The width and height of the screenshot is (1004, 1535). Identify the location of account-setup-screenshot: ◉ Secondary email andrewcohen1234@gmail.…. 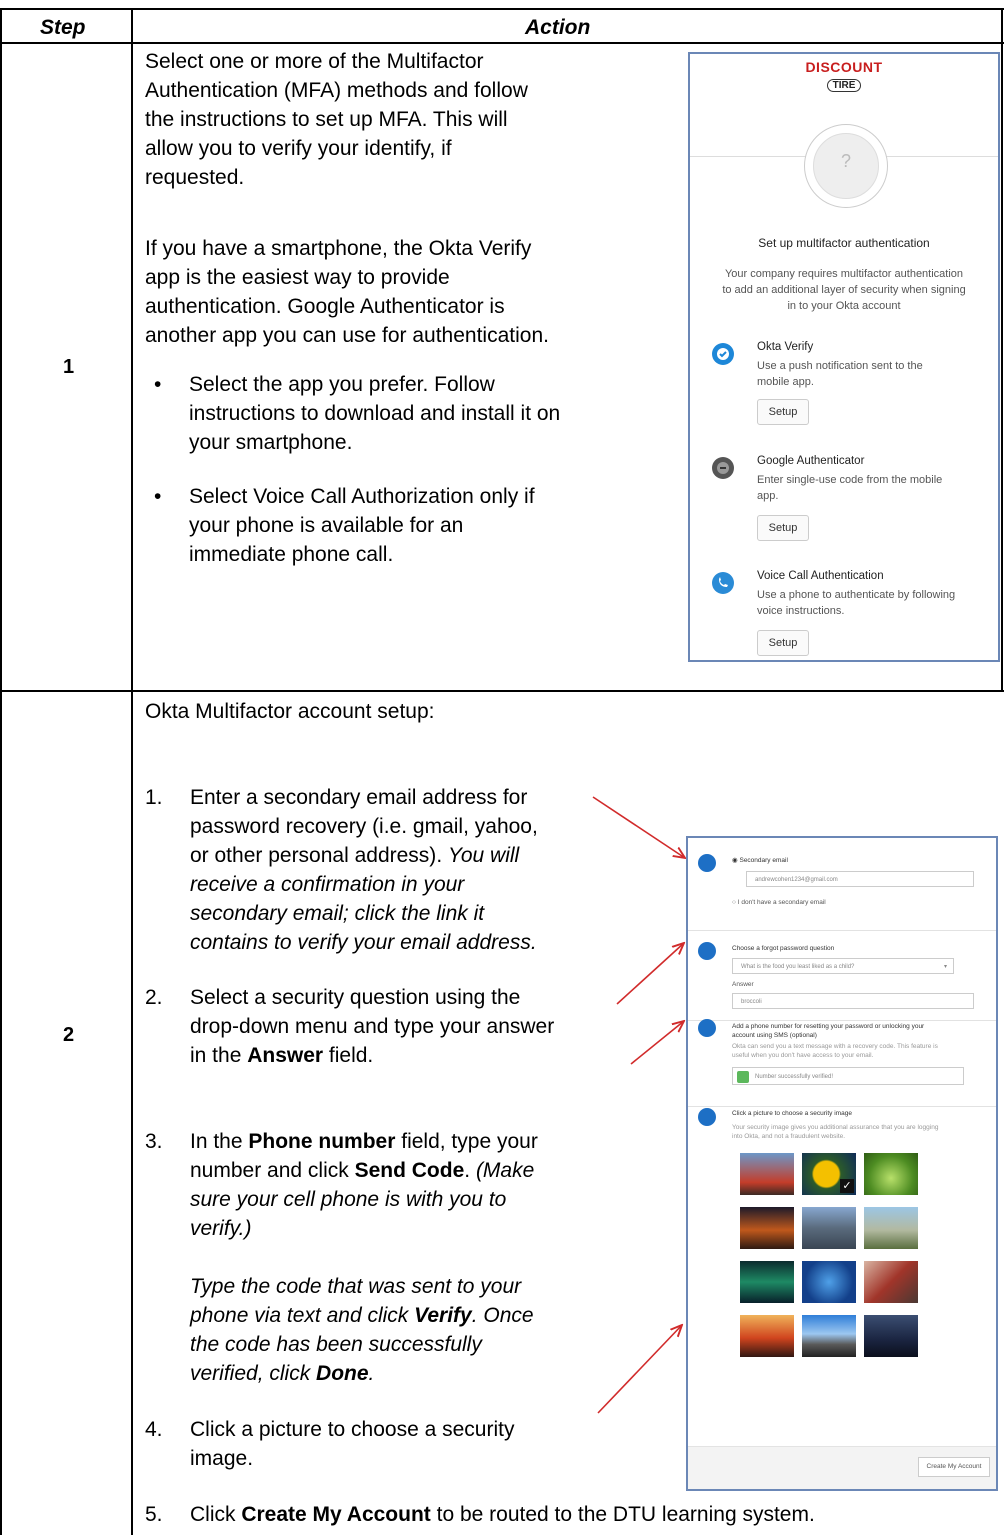
(842, 1163).